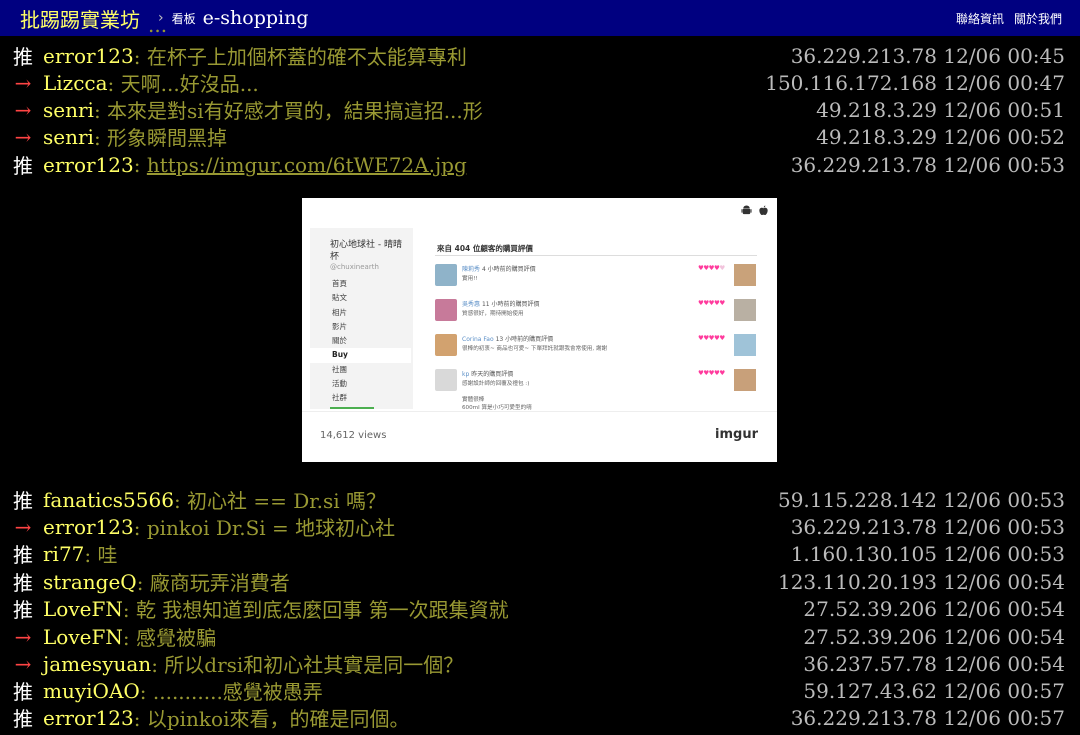  Describe the element at coordinates (90, 582) in the screenshot. I see `push-userid: strangeQ` at that location.